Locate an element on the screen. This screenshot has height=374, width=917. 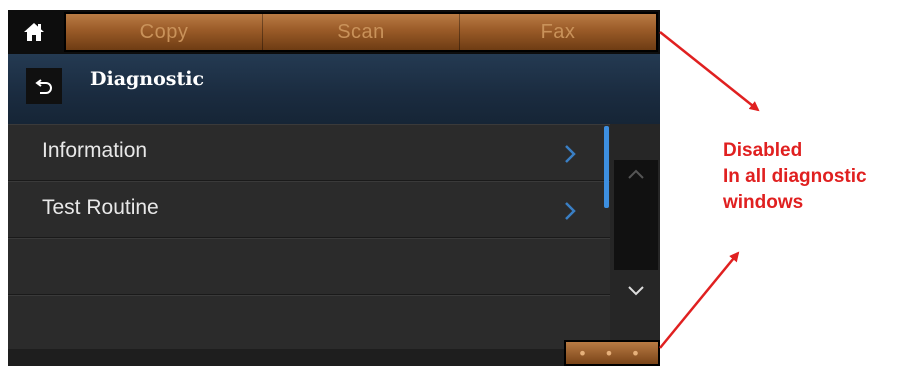
more-options-button: • • • is located at coordinates (612, 353).